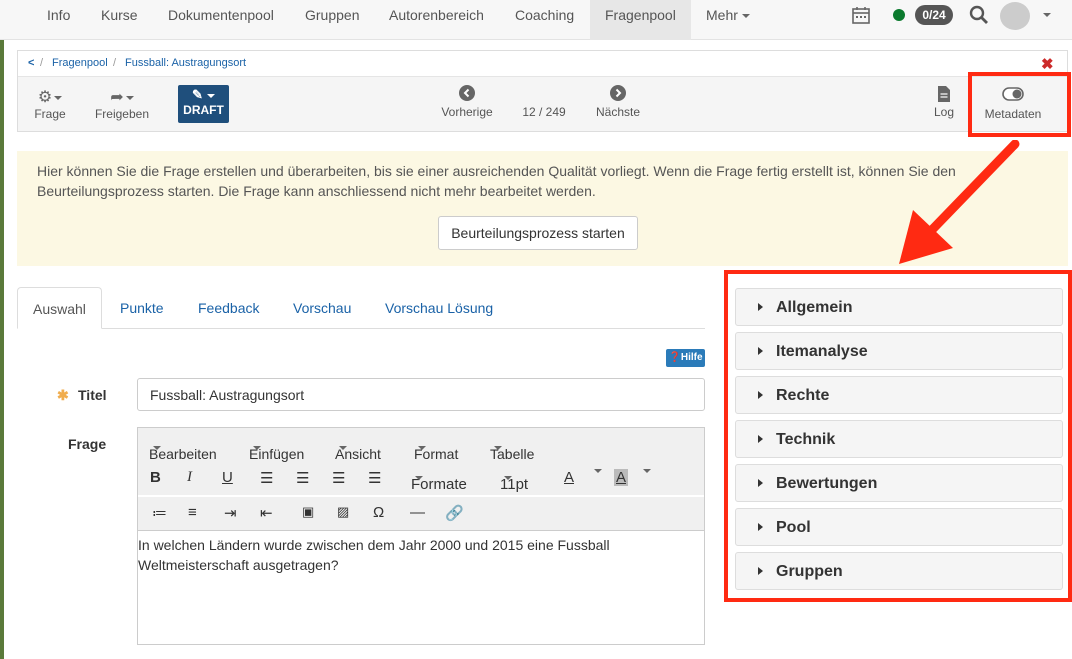 The height and width of the screenshot is (659, 1072). I want to click on gear-icon: ⚙, so click(50, 98).